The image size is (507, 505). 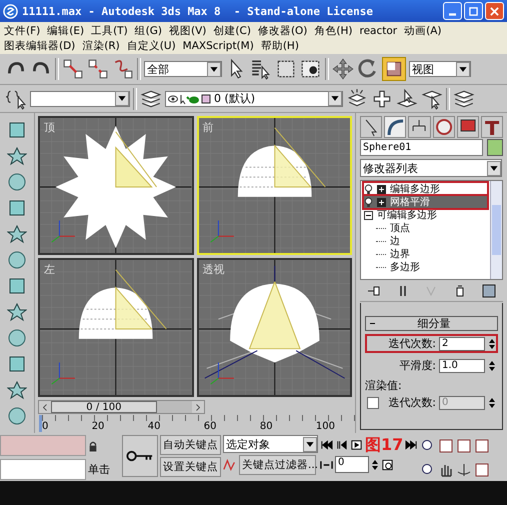 What do you see at coordinates (356, 445) in the screenshot?
I see `play-icon` at bounding box center [356, 445].